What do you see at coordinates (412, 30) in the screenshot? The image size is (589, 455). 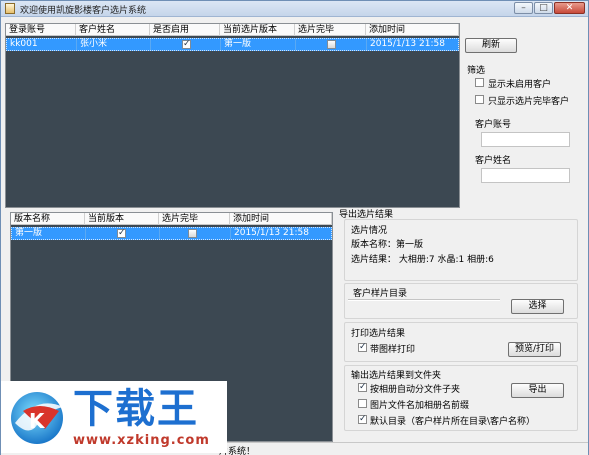 I see `col-time: 添加时间` at bounding box center [412, 30].